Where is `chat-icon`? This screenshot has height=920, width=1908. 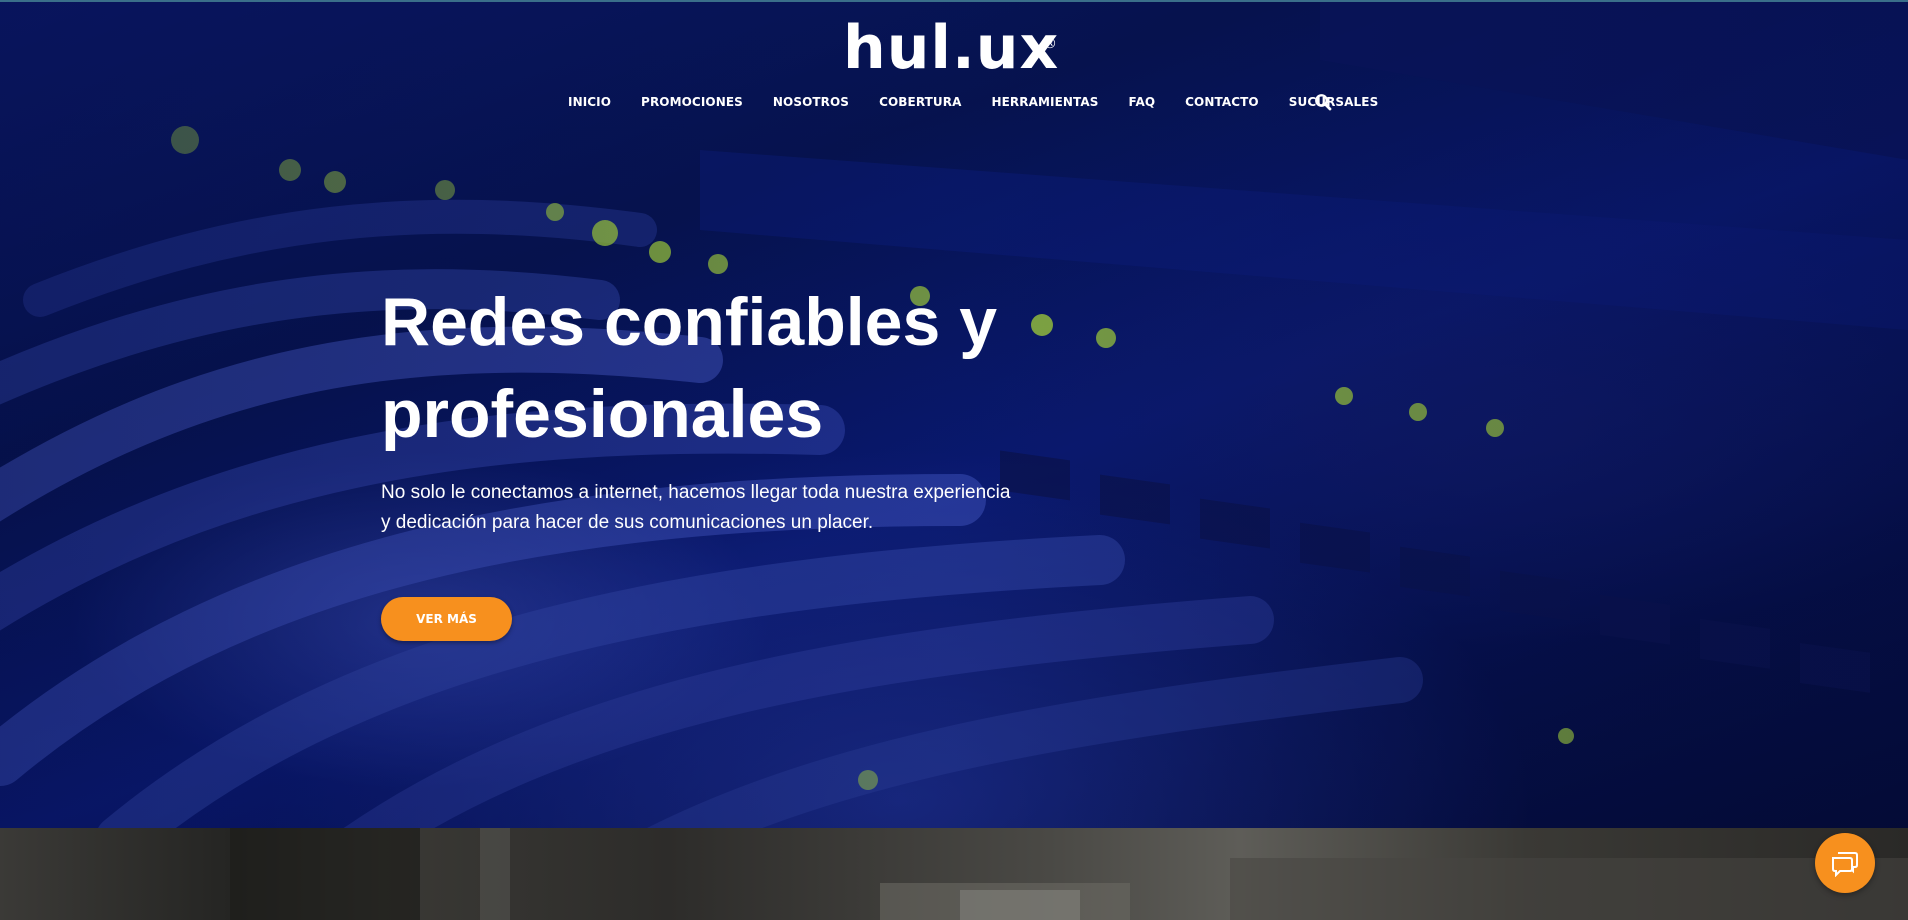 chat-icon is located at coordinates (1845, 864).